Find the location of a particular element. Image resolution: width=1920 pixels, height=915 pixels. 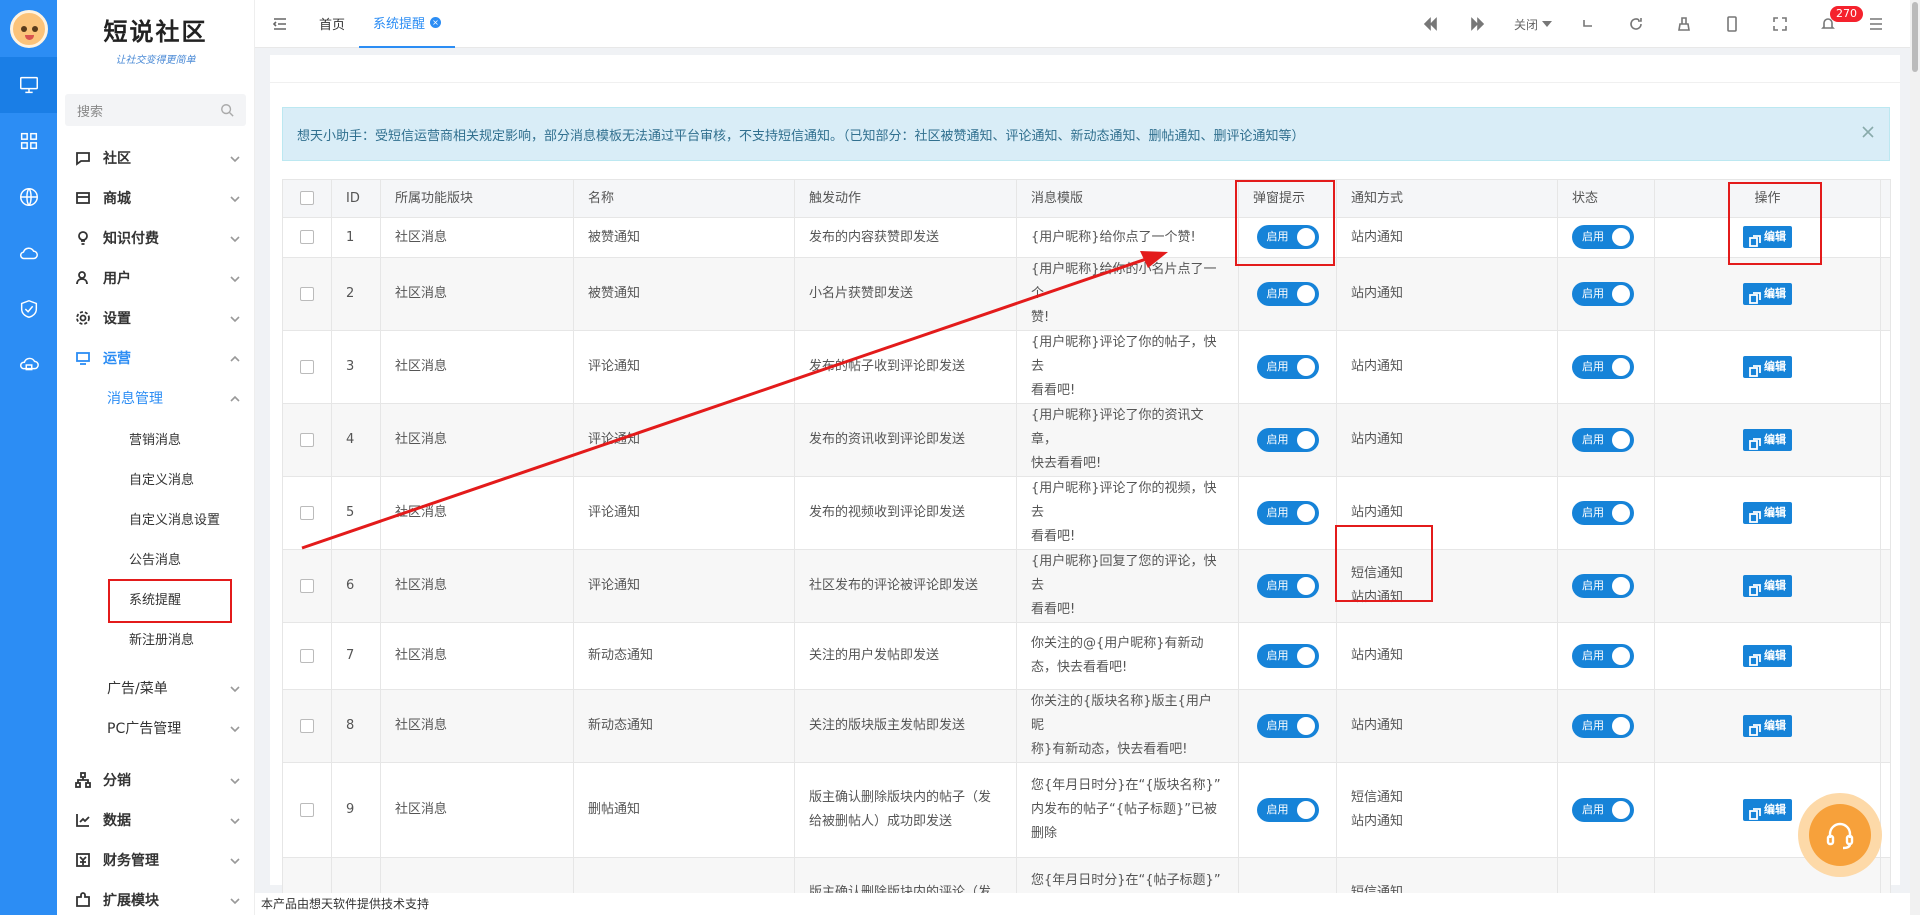

cell-id: 2 is located at coordinates (356, 294).